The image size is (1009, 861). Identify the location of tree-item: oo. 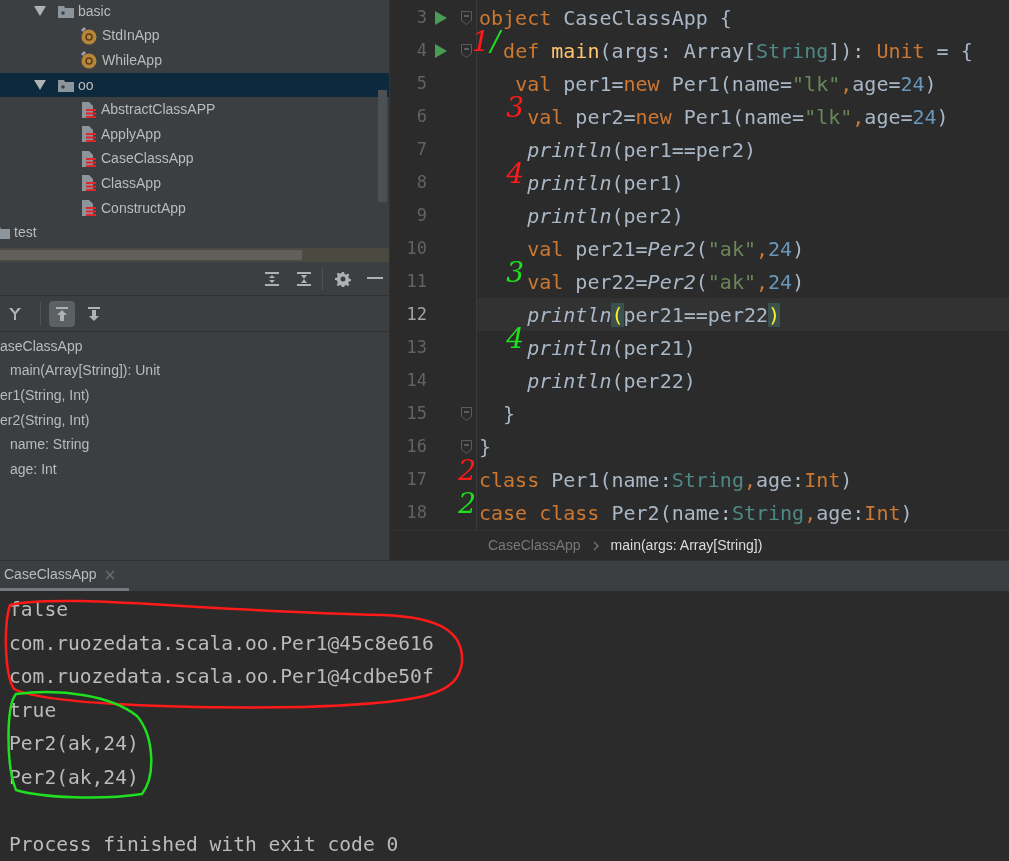
(86, 85).